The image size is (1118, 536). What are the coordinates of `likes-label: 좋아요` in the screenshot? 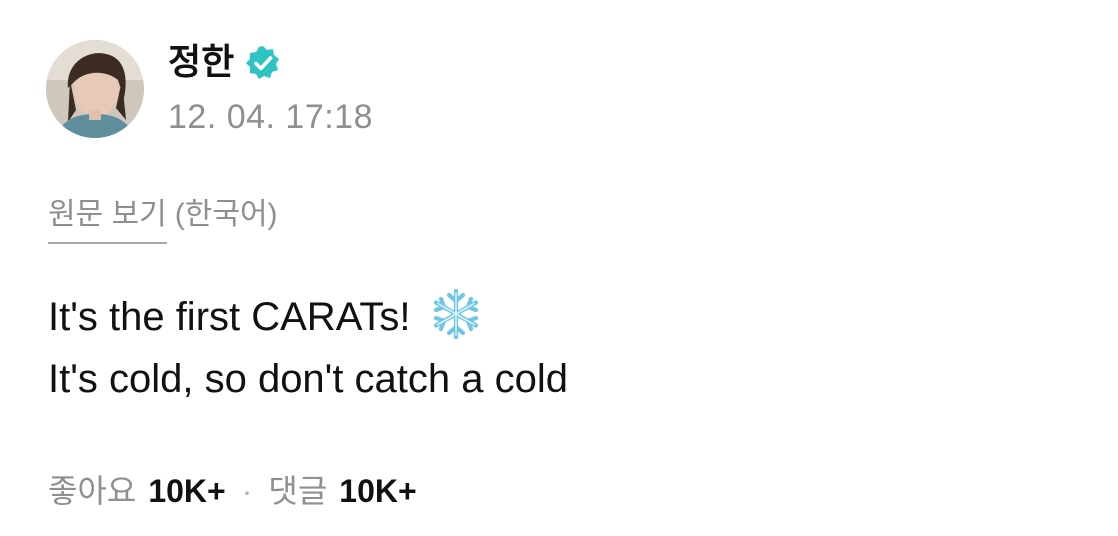 It's located at (92, 491).